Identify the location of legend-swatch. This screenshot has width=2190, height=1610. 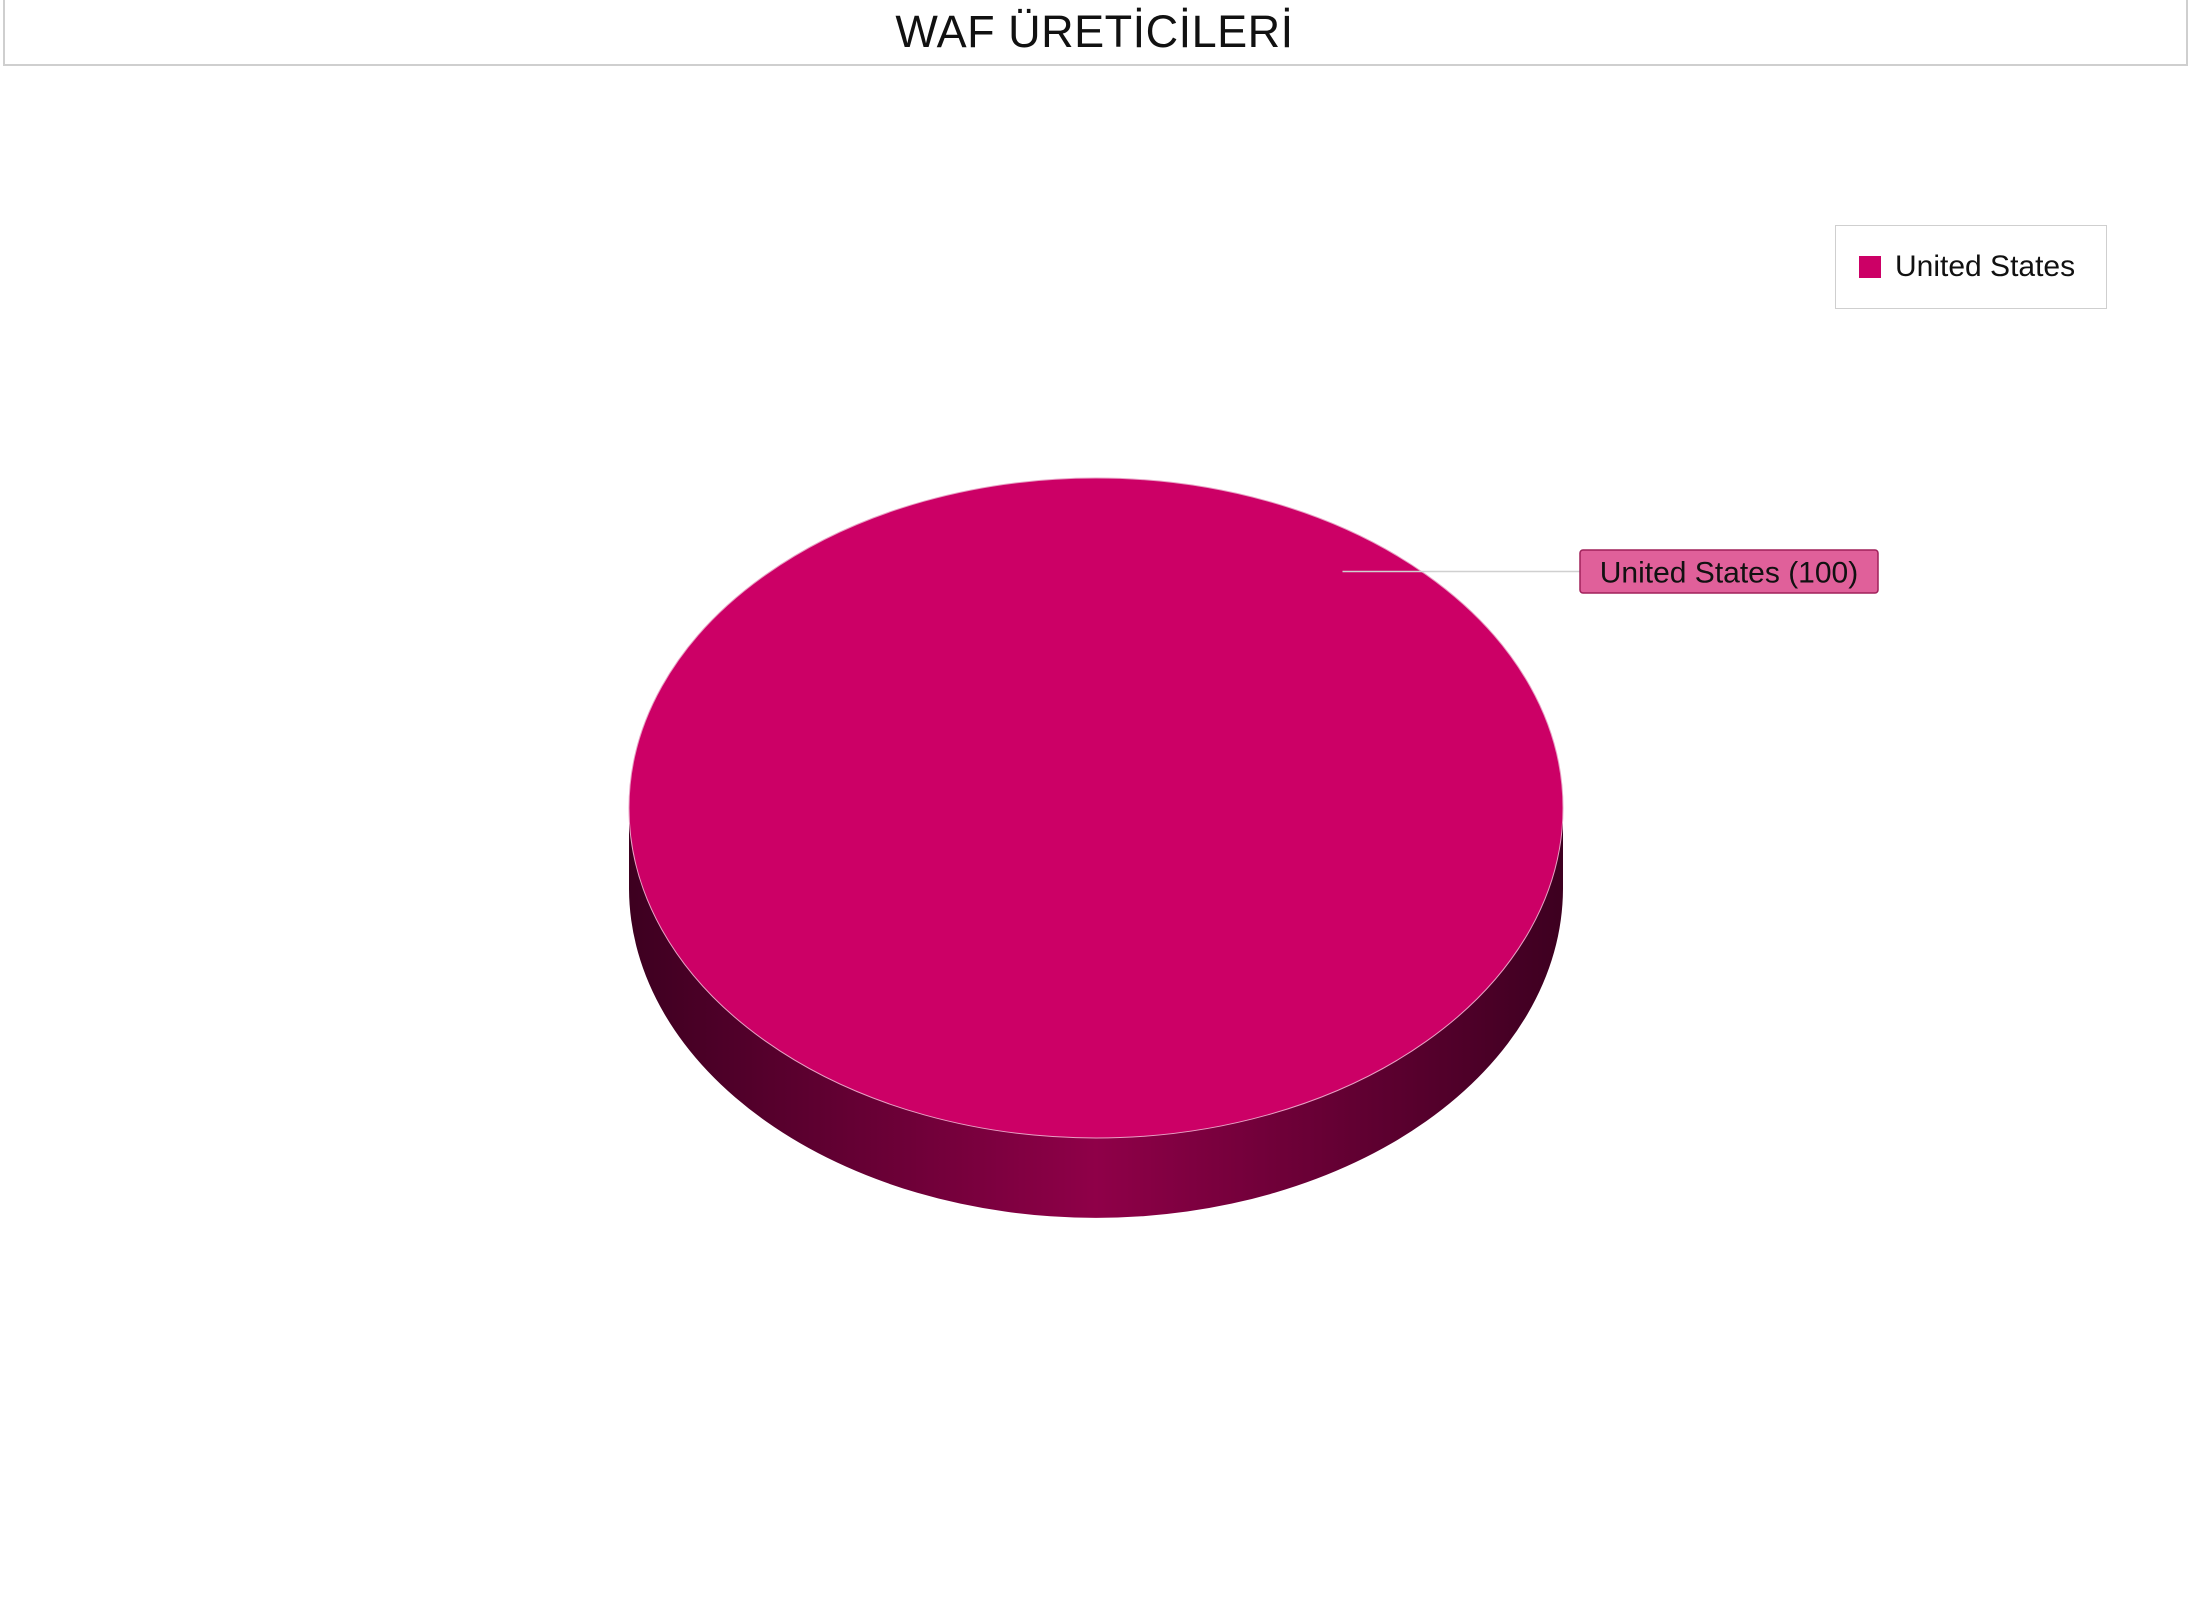
(1870, 267).